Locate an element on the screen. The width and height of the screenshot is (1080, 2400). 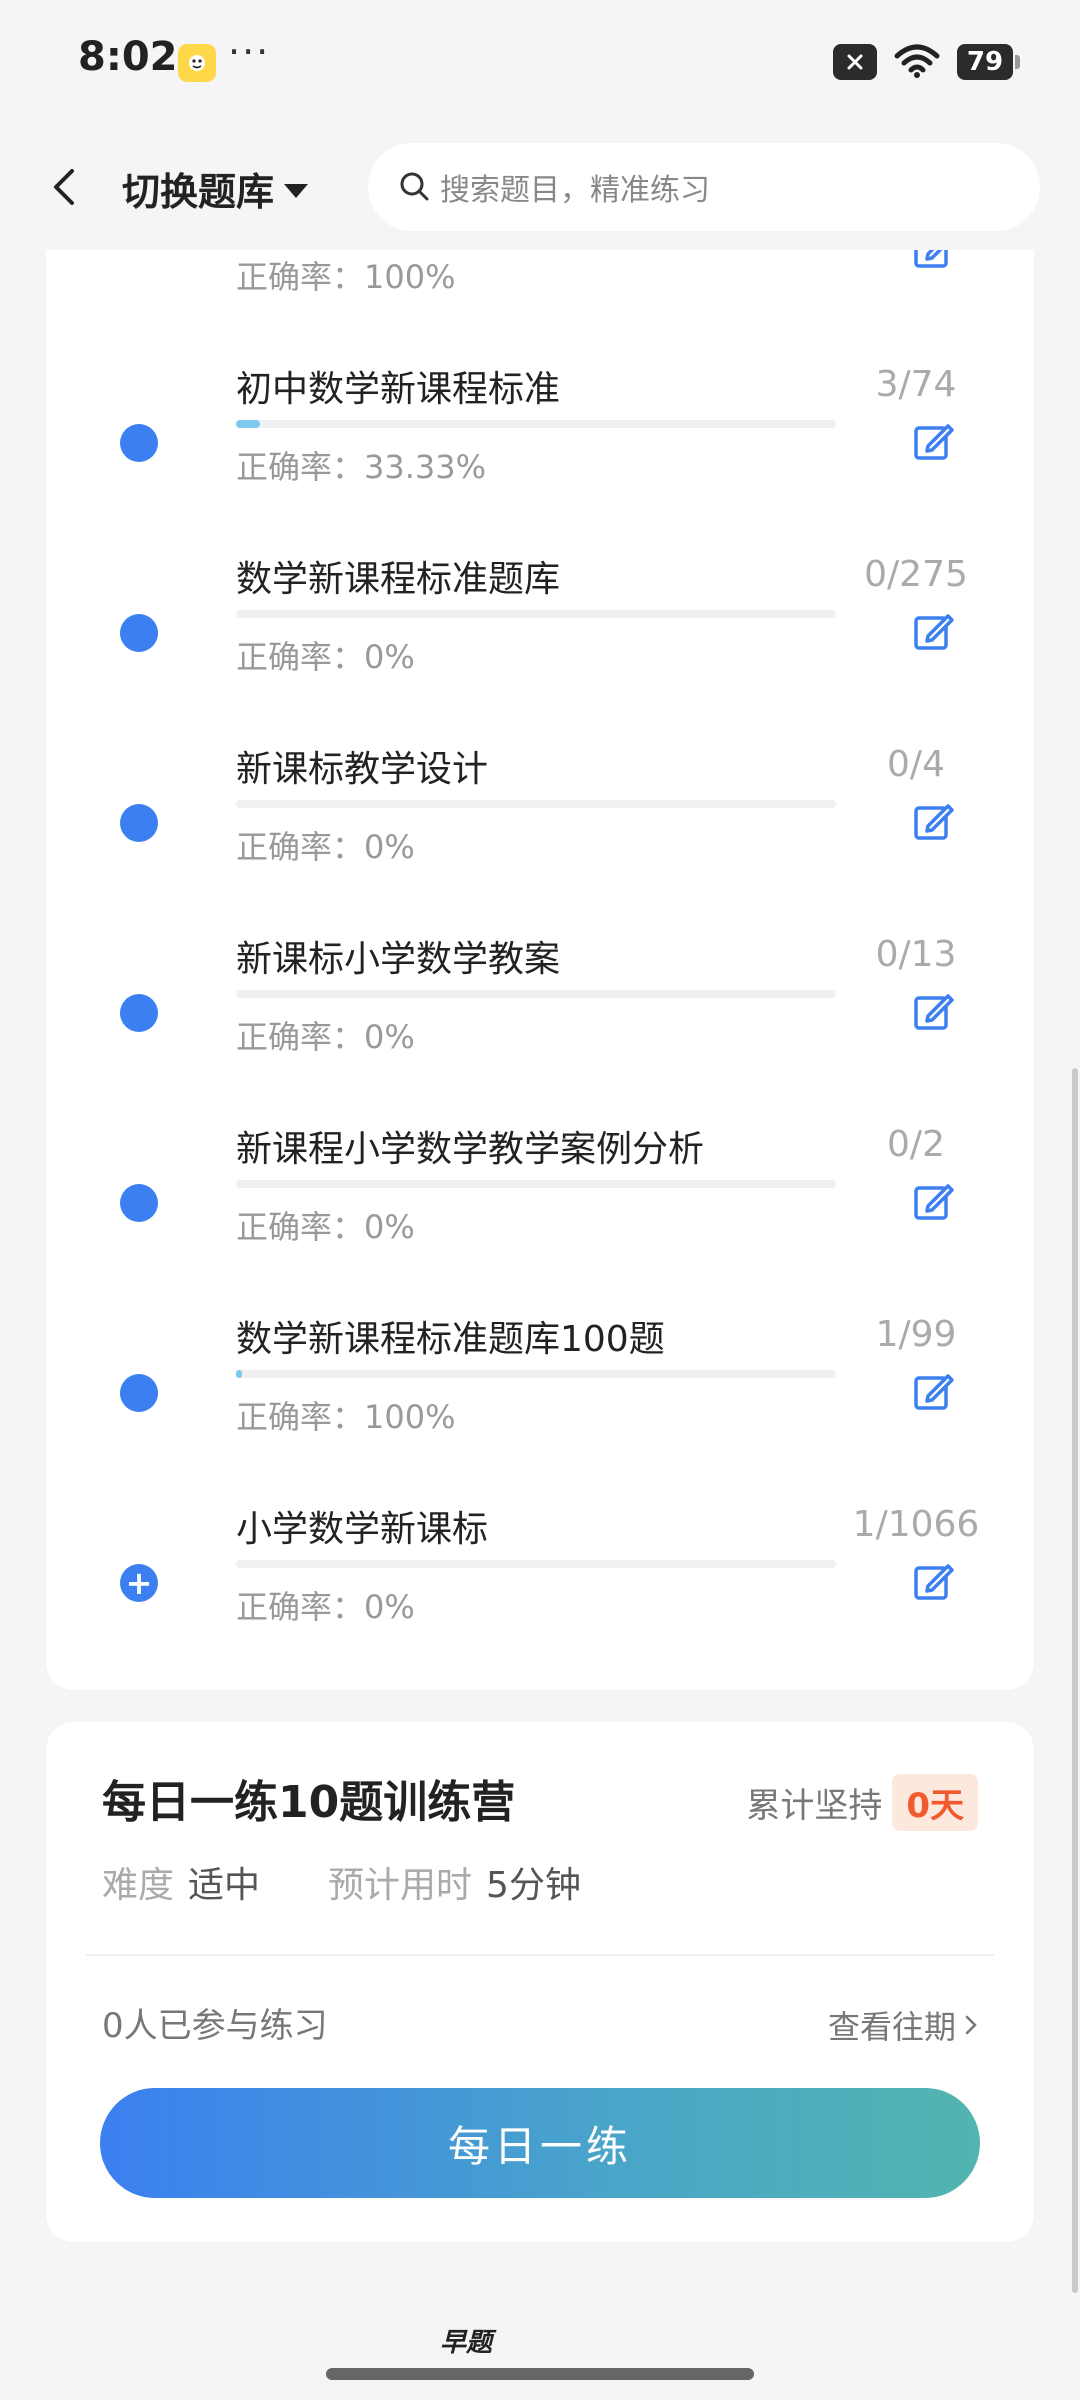
switch-bank-label: 切换题库 is located at coordinates (198, 192).